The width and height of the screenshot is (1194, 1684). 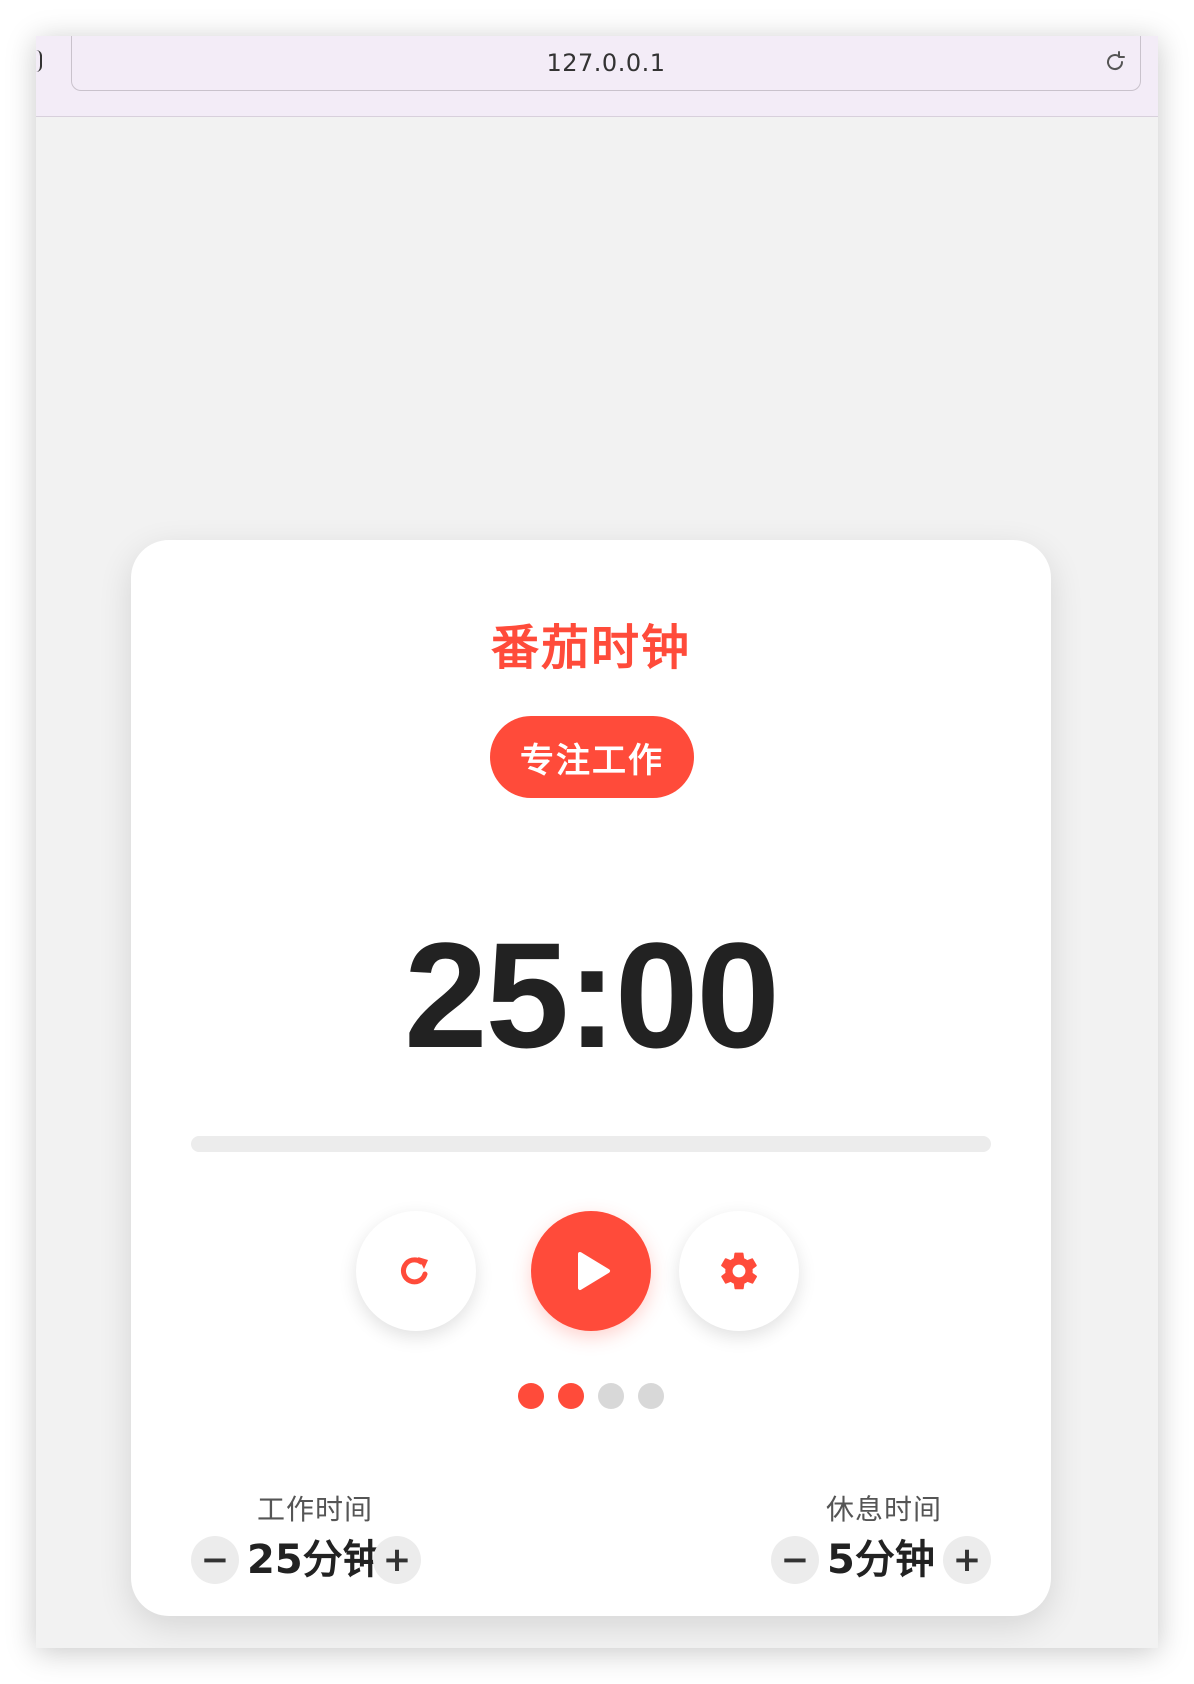 I want to click on work-time-label: 工作时间, so click(x=315, y=1509).